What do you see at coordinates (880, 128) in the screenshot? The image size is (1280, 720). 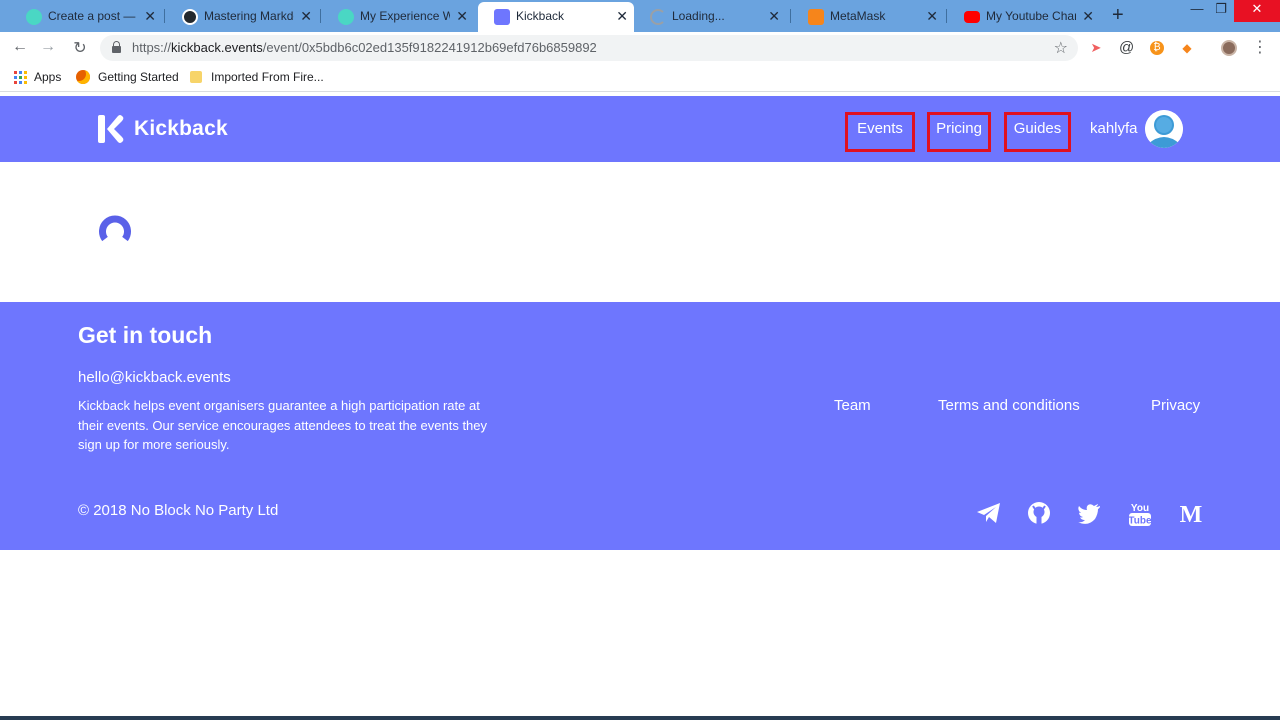 I see `nav-label: Events` at bounding box center [880, 128].